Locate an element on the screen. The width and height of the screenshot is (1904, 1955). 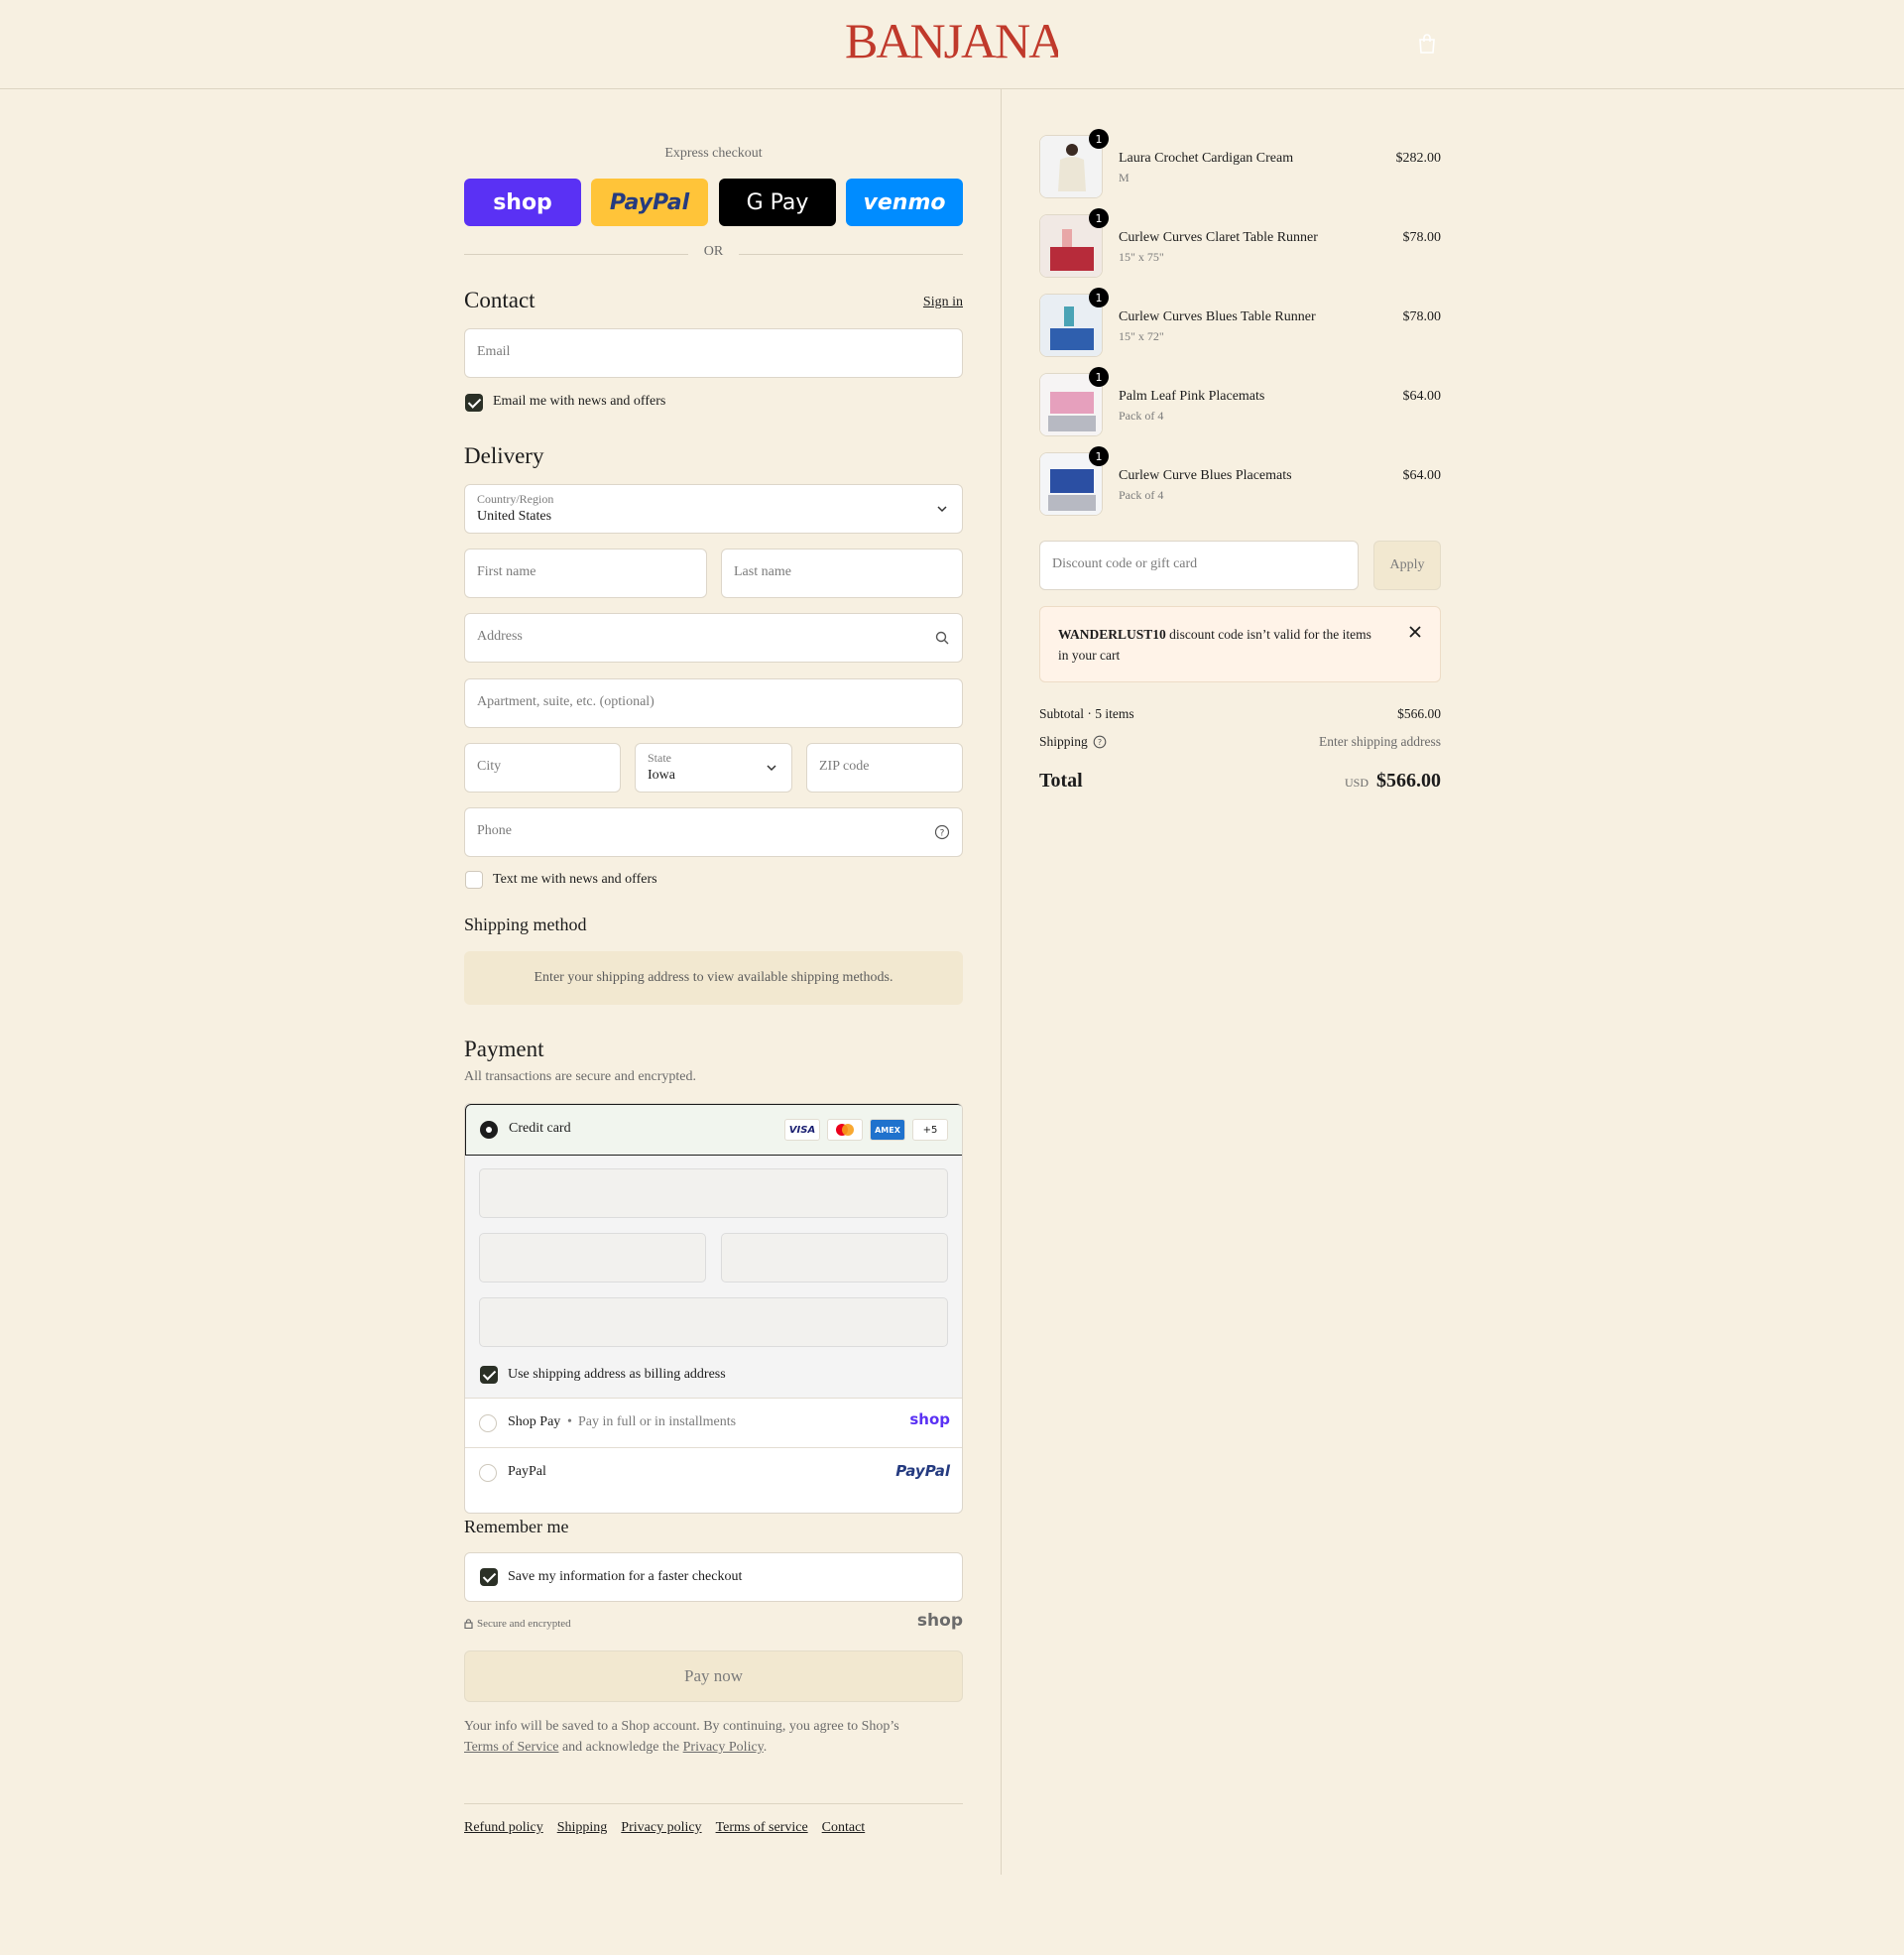
country-value: United States is located at coordinates (514, 516).